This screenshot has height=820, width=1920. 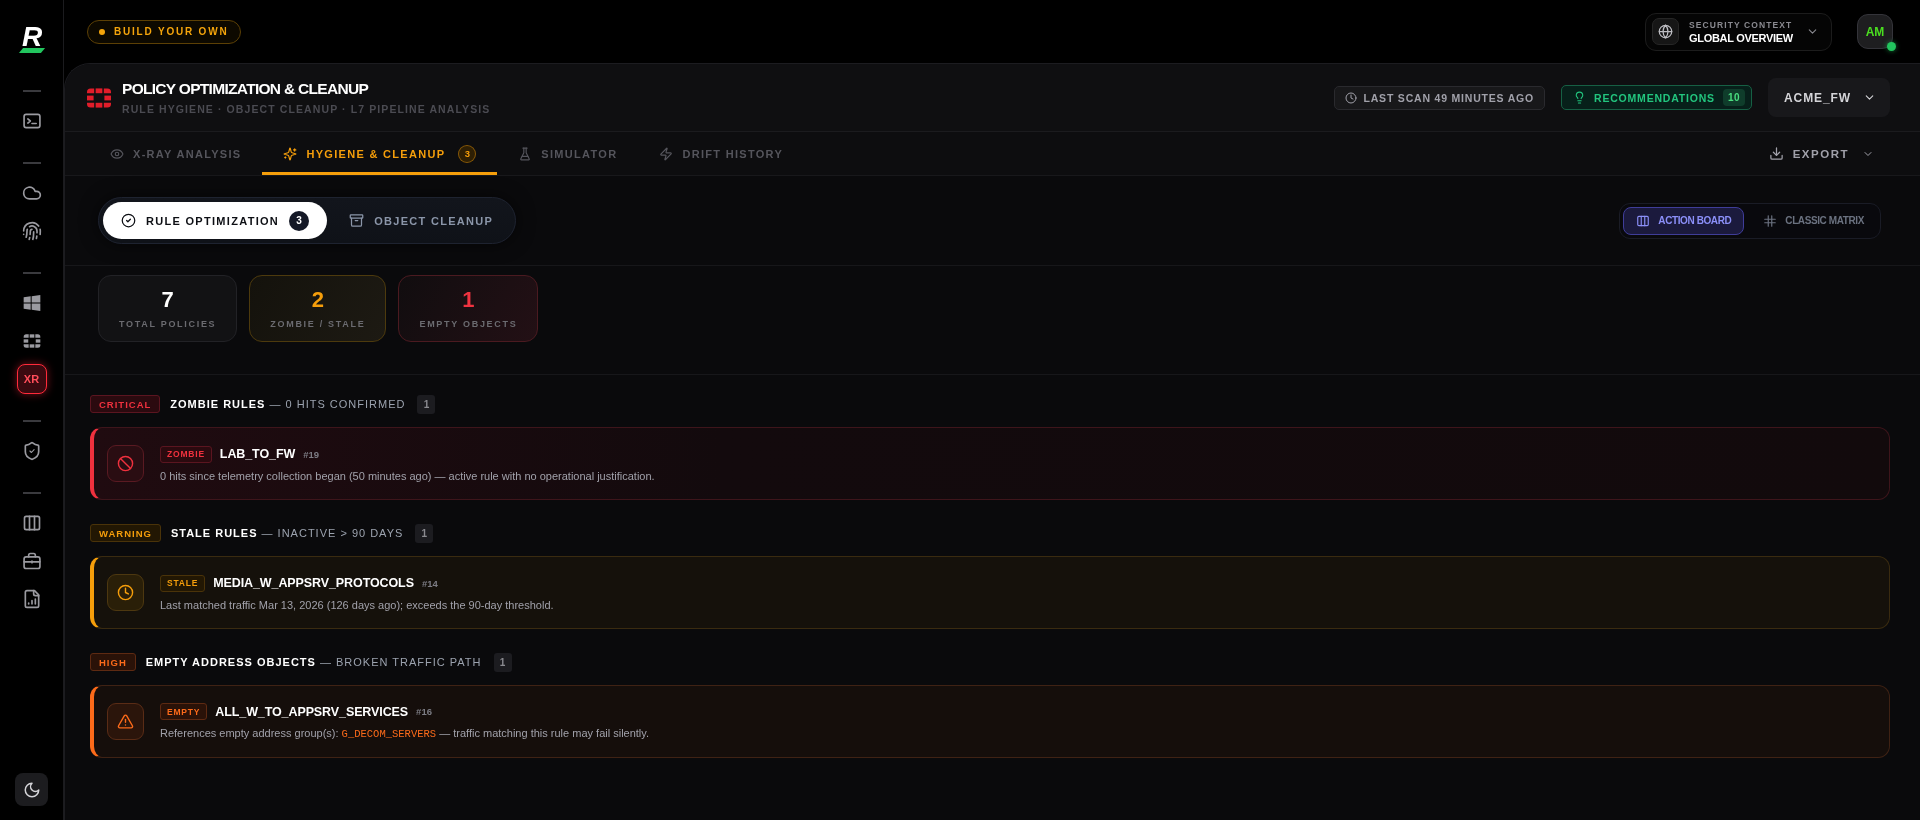 What do you see at coordinates (128, 220) in the screenshot?
I see `circle-check-icon` at bounding box center [128, 220].